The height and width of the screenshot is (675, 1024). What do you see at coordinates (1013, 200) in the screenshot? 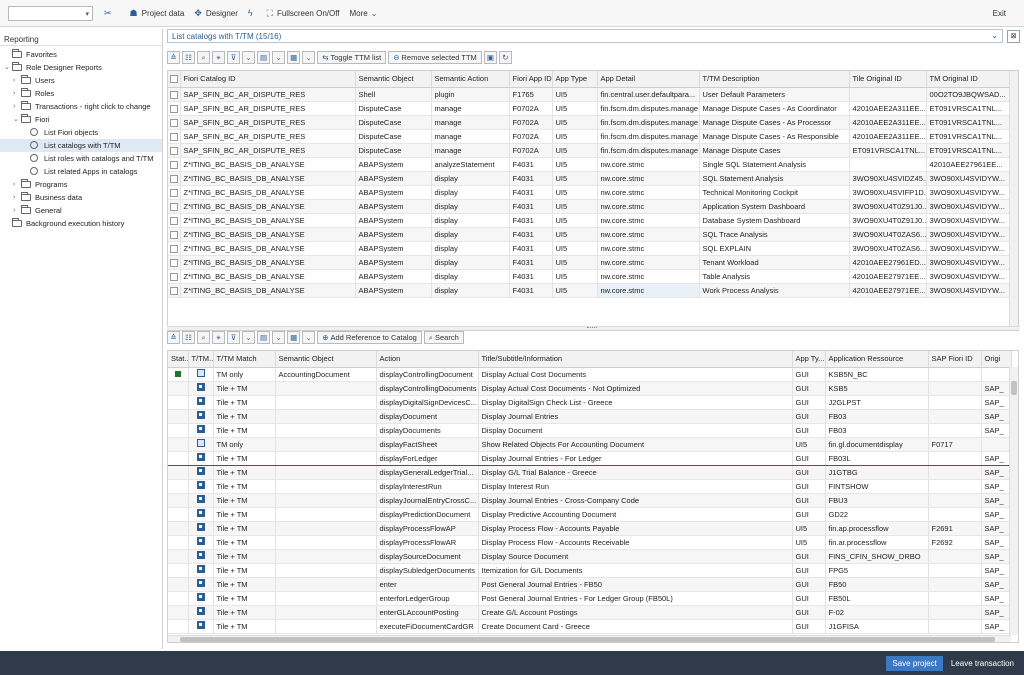
I see `vertical-scrollbar` at bounding box center [1013, 200].